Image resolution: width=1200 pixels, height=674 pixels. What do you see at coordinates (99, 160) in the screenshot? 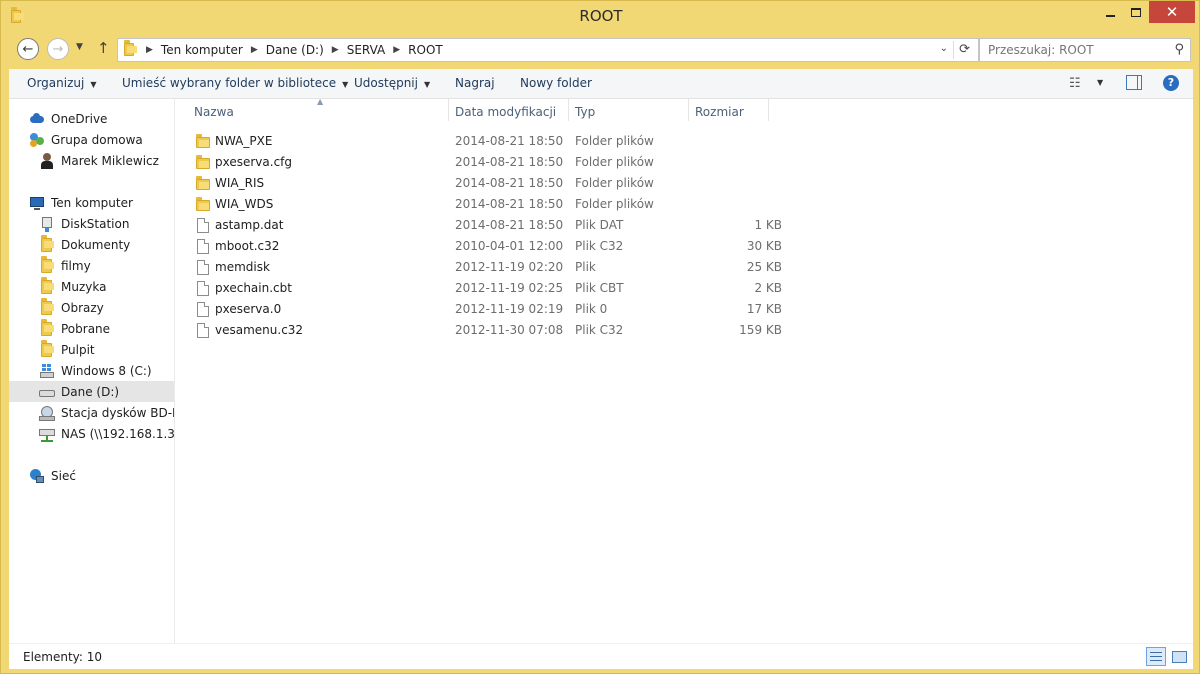
I see `nav-item-user: Marek Miklewicz` at bounding box center [99, 160].